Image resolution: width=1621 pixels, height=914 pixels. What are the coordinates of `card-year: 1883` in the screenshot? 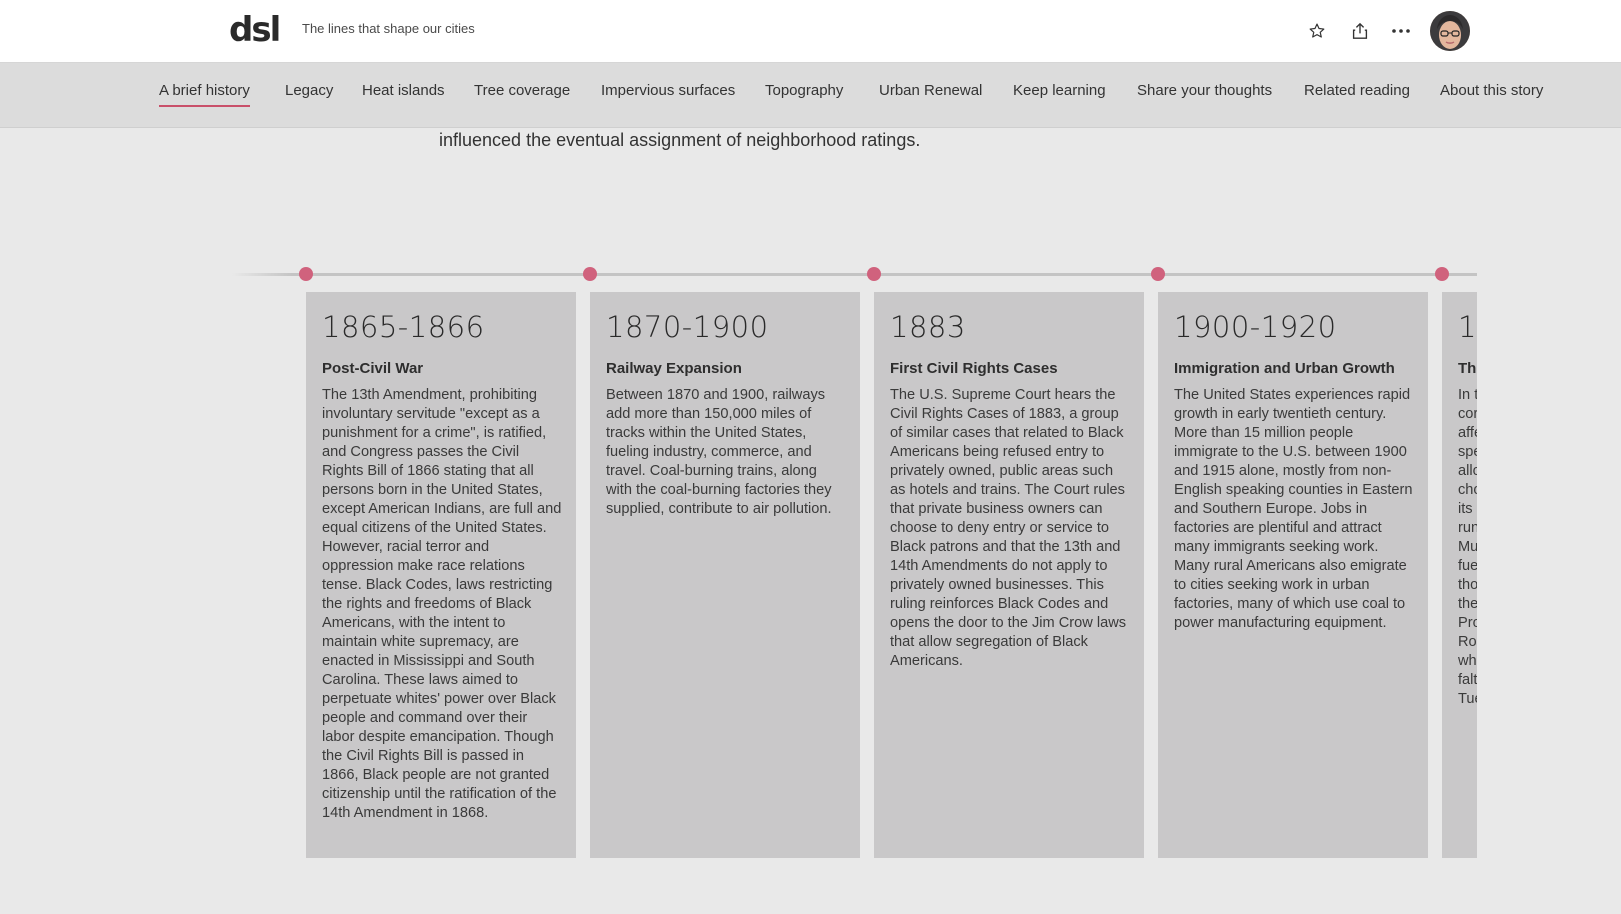 It's located at (928, 327).